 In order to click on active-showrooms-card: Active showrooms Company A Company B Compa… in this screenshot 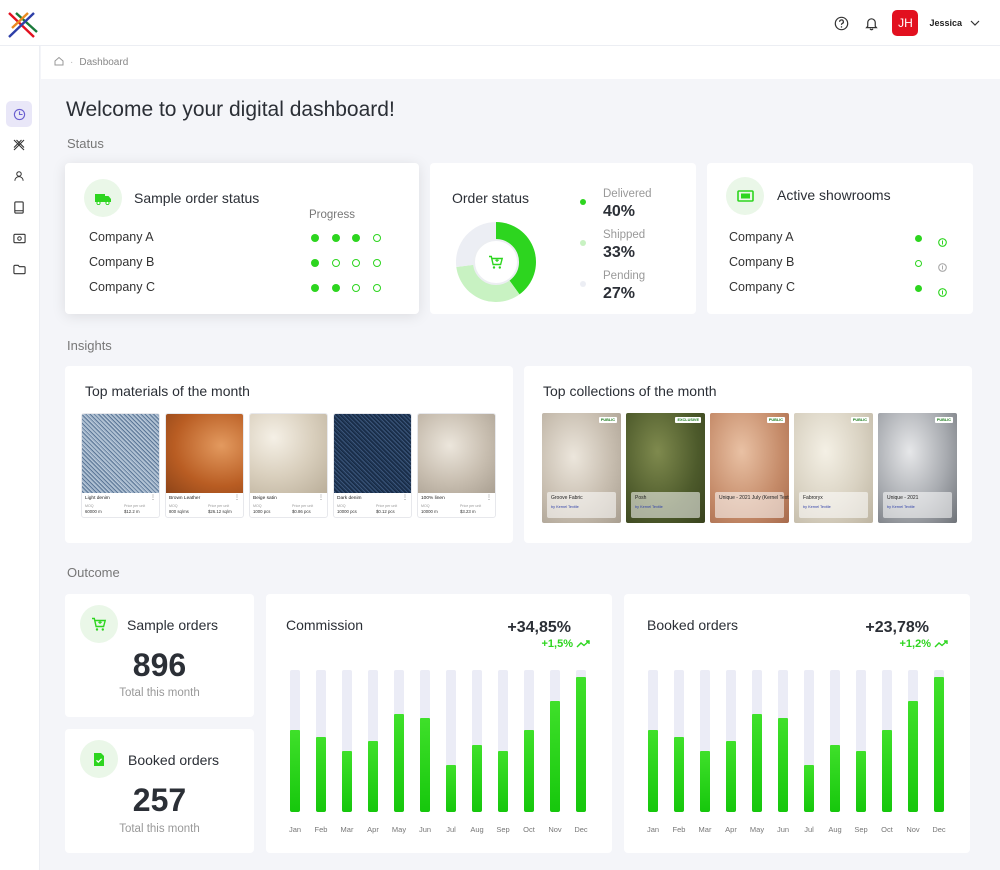, I will do `click(840, 238)`.